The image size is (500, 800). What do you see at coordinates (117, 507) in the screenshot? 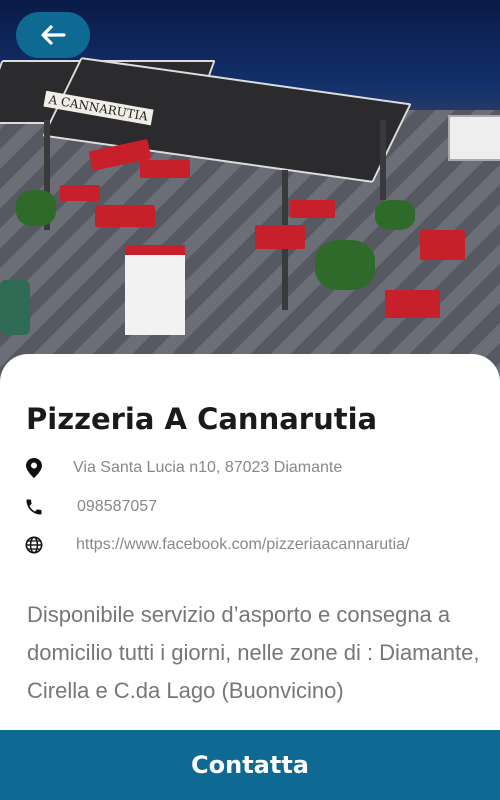
I see `phone-text: 098587057` at bounding box center [117, 507].